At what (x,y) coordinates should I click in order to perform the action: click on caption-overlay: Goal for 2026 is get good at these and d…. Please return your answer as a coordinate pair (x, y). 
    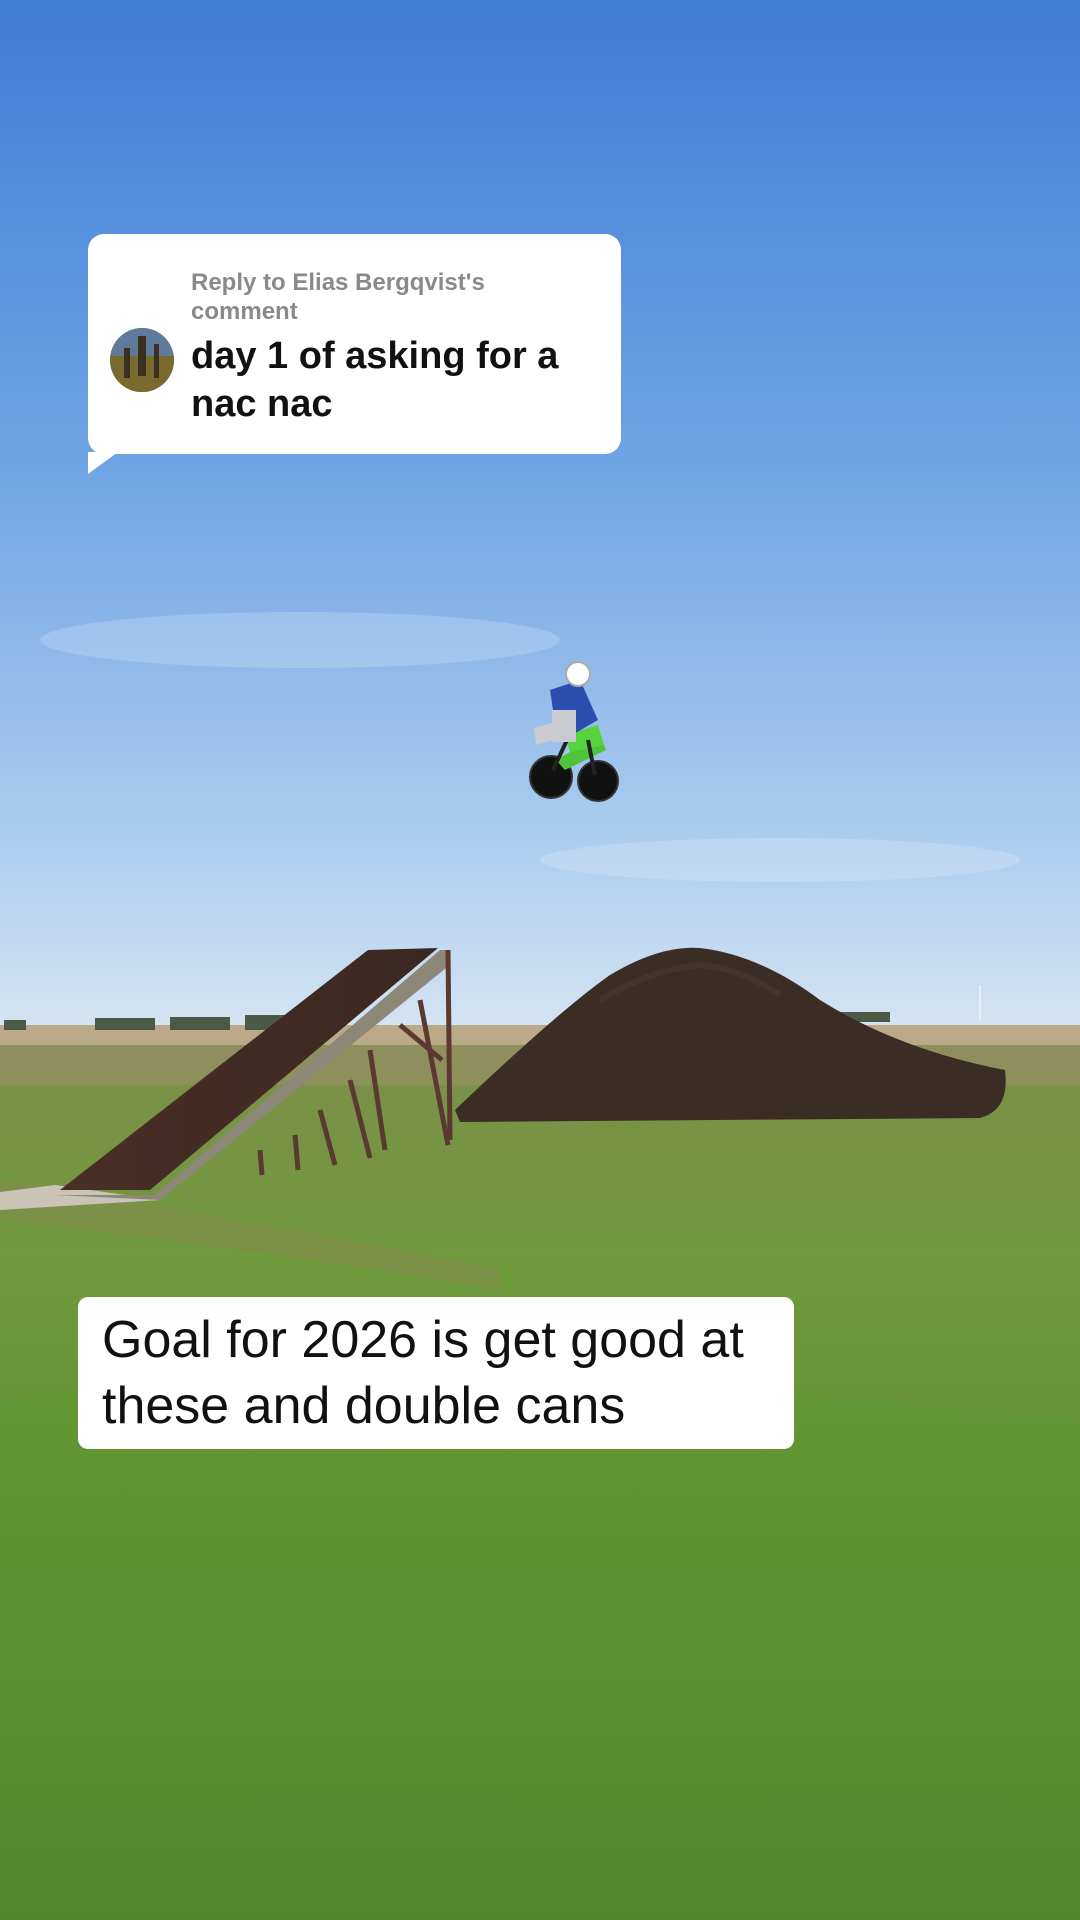
    Looking at the image, I should click on (436, 1373).